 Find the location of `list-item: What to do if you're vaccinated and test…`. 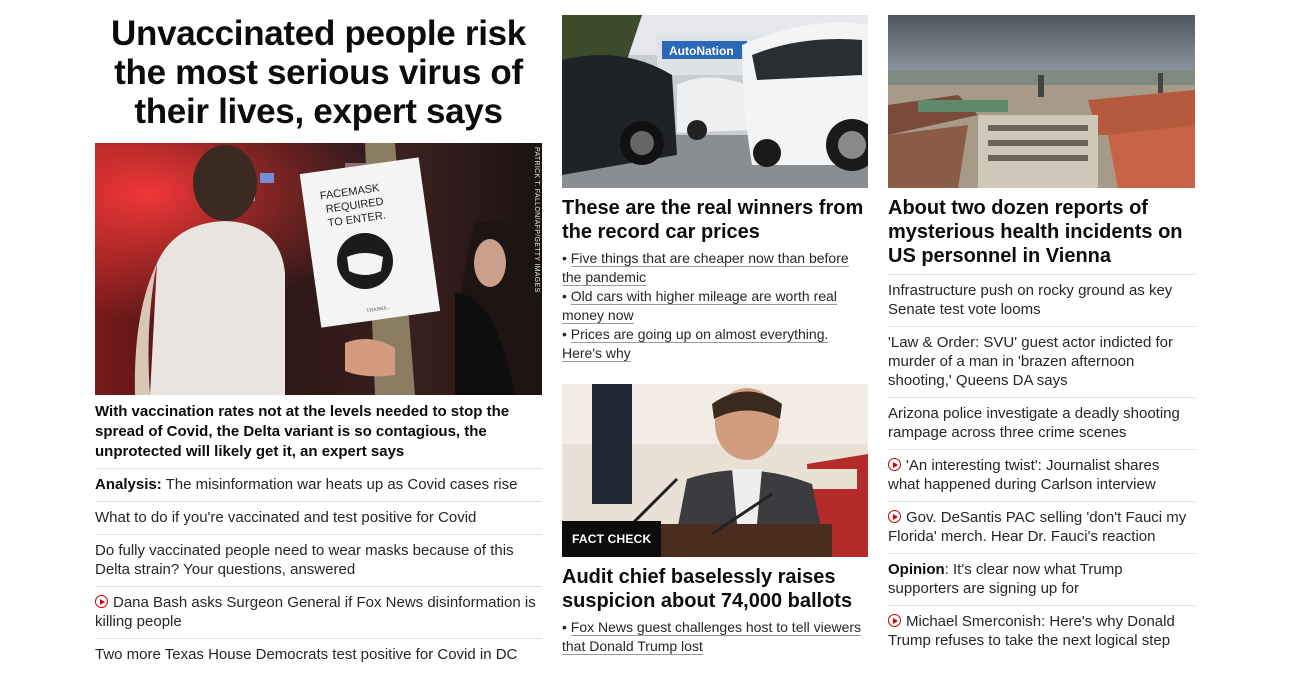

list-item: What to do if you're vaccinated and test… is located at coordinates (318, 517).